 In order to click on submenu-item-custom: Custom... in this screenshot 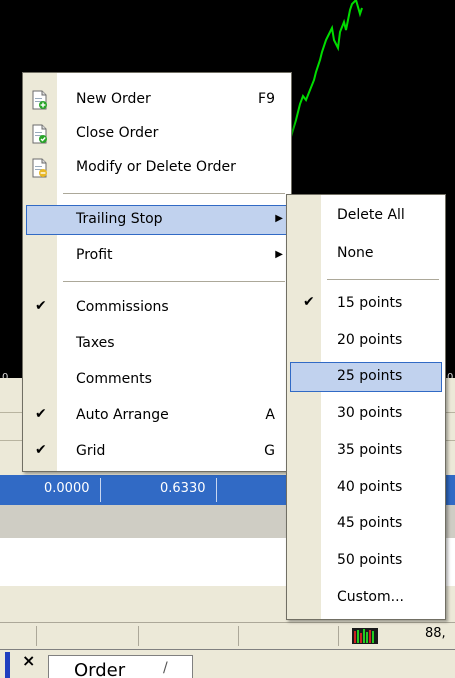, I will do `click(366, 598)`.